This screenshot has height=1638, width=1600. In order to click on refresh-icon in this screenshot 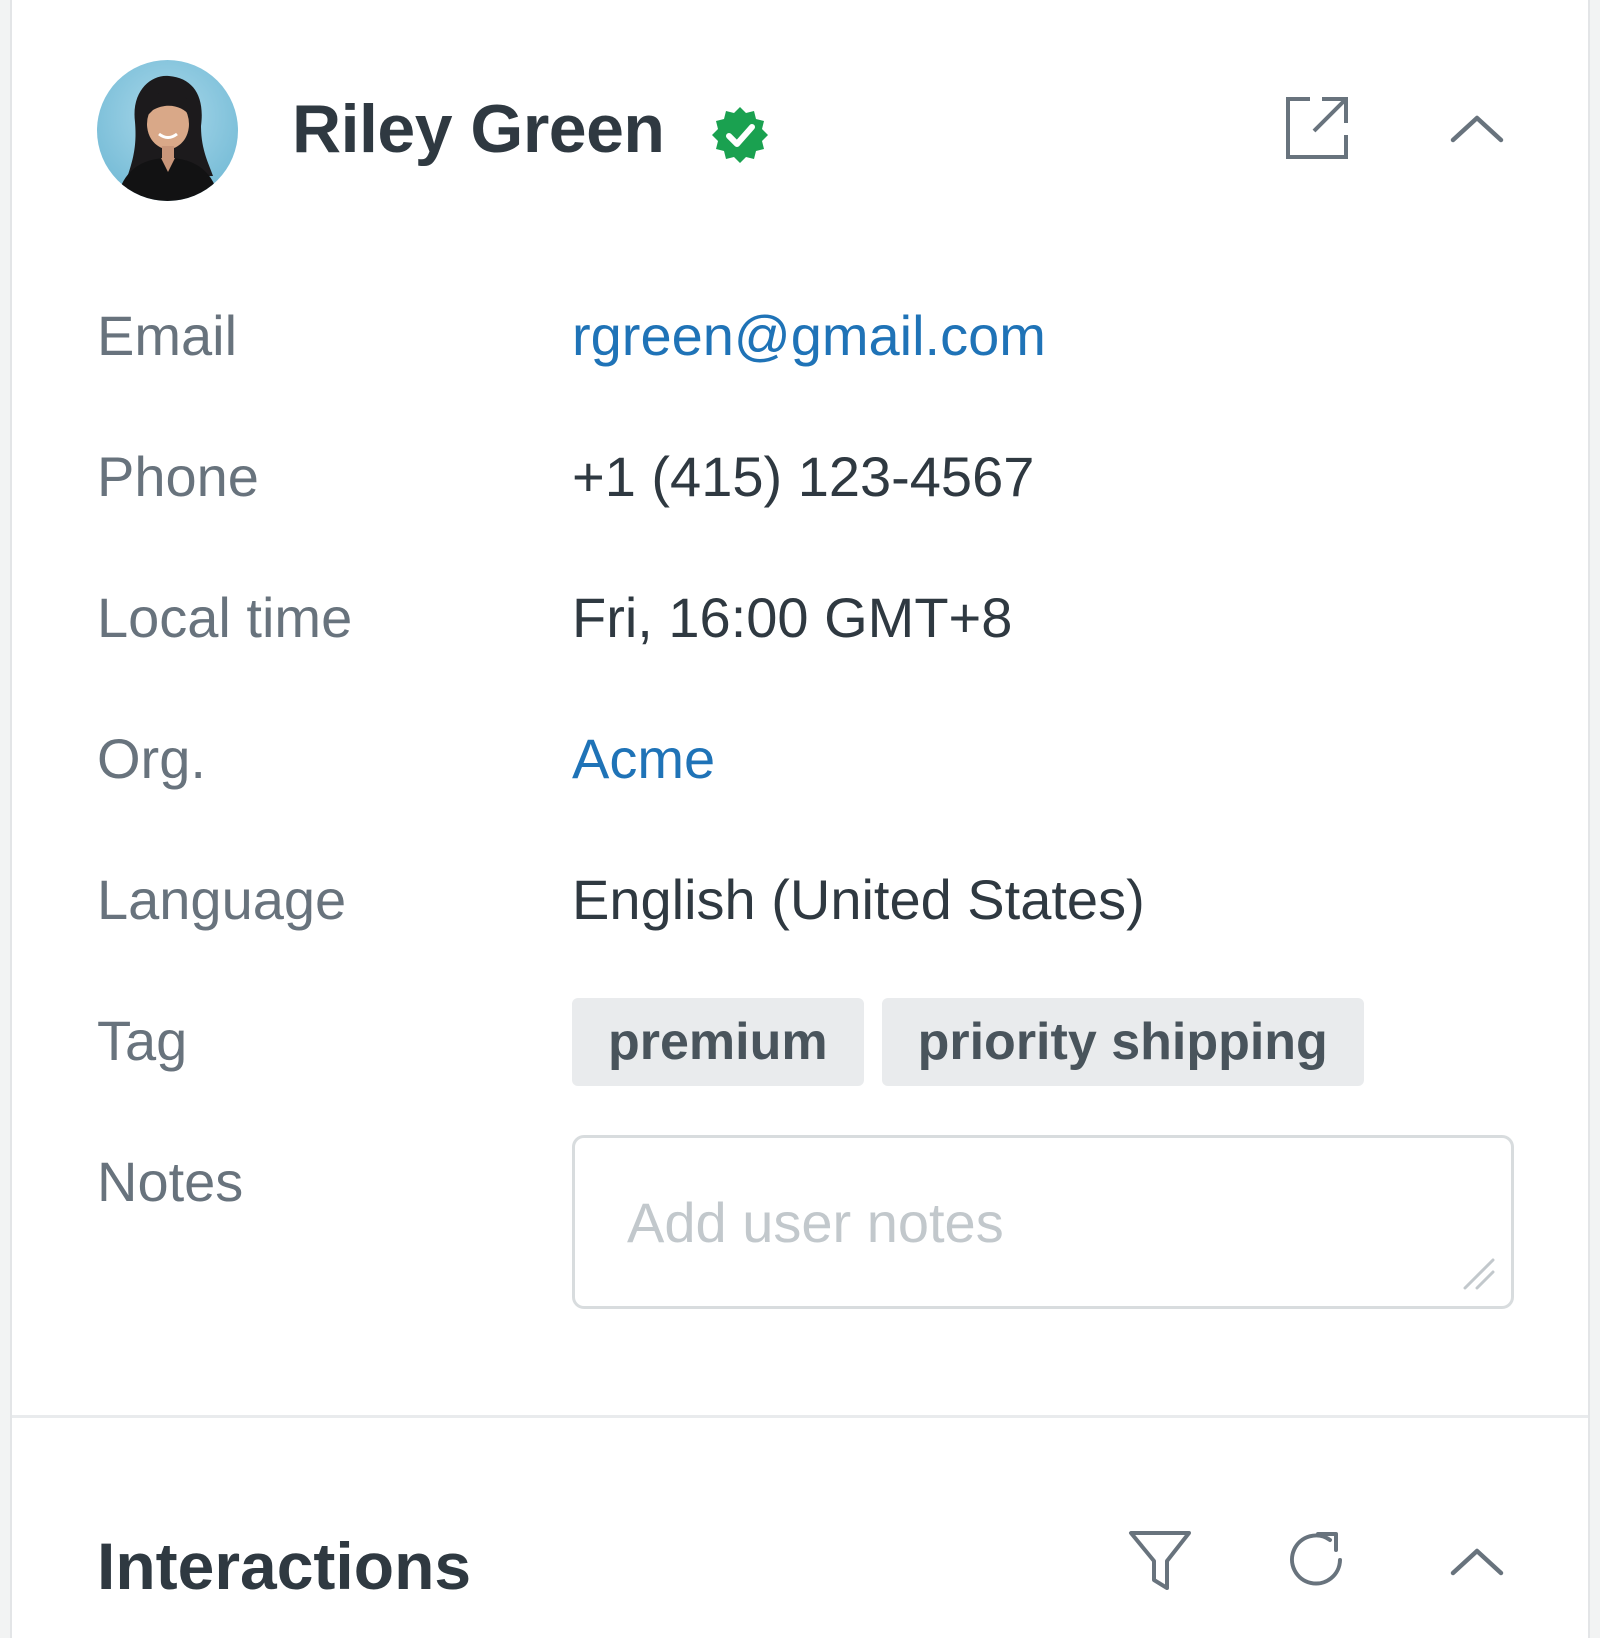, I will do `click(1316, 1559)`.